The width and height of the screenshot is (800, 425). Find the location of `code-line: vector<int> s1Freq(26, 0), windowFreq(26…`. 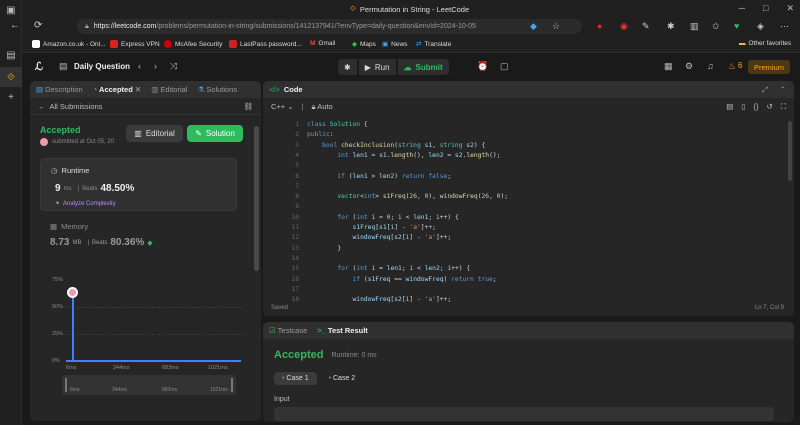

code-line: vector<int> s1Freq(26, 0), windowFreq(26… is located at coordinates (407, 196).